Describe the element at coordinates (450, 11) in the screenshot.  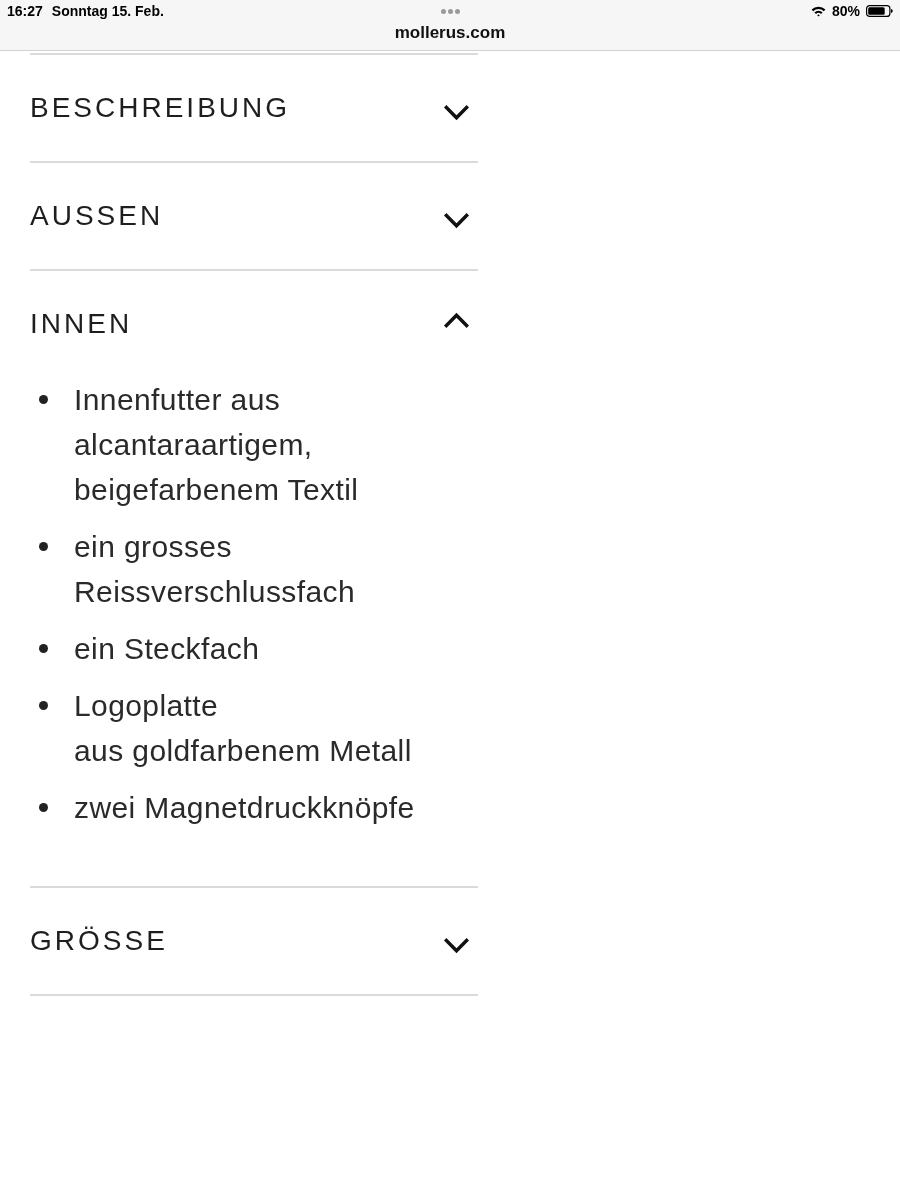
I see `more-icon` at that location.